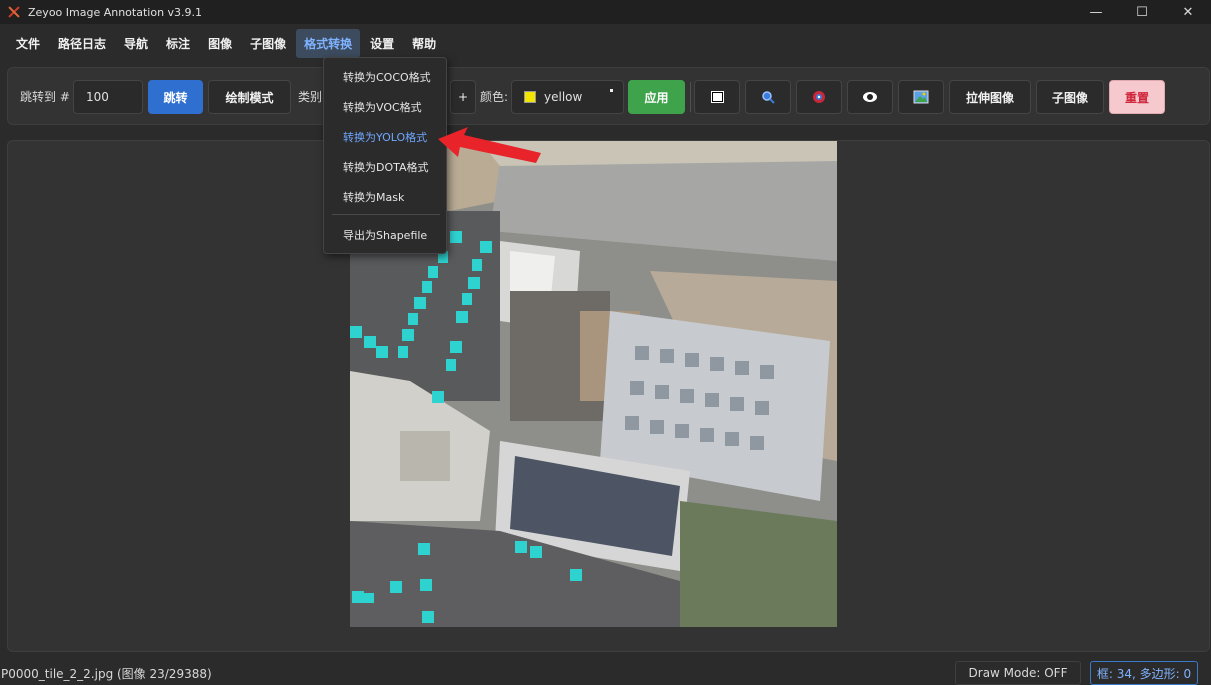 Image resolution: width=1211 pixels, height=685 pixels. Describe the element at coordinates (690, 97) in the screenshot. I see `toolbar-divider` at that location.